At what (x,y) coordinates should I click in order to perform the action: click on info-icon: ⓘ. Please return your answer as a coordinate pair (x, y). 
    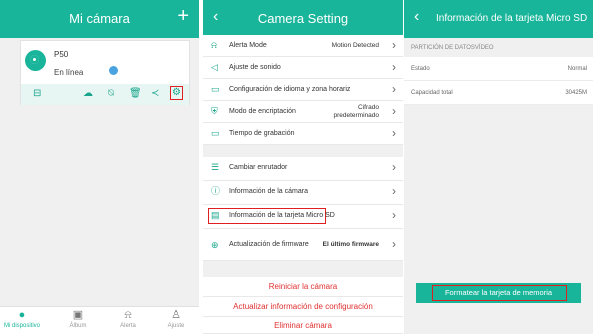
    Looking at the image, I should click on (216, 191).